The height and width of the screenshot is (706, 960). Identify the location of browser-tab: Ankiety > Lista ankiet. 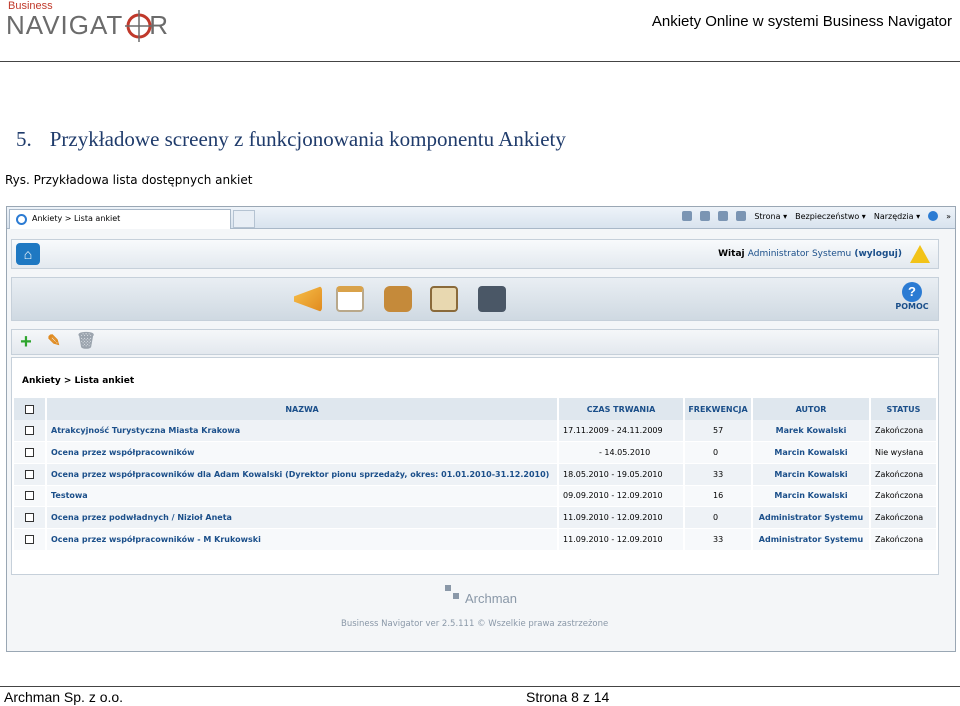
(120, 219).